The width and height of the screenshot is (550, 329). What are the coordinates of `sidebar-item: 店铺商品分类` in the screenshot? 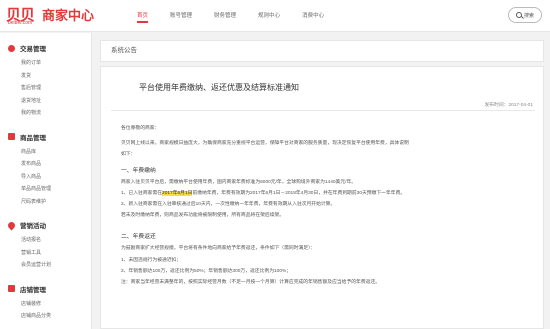 It's located at (49, 316).